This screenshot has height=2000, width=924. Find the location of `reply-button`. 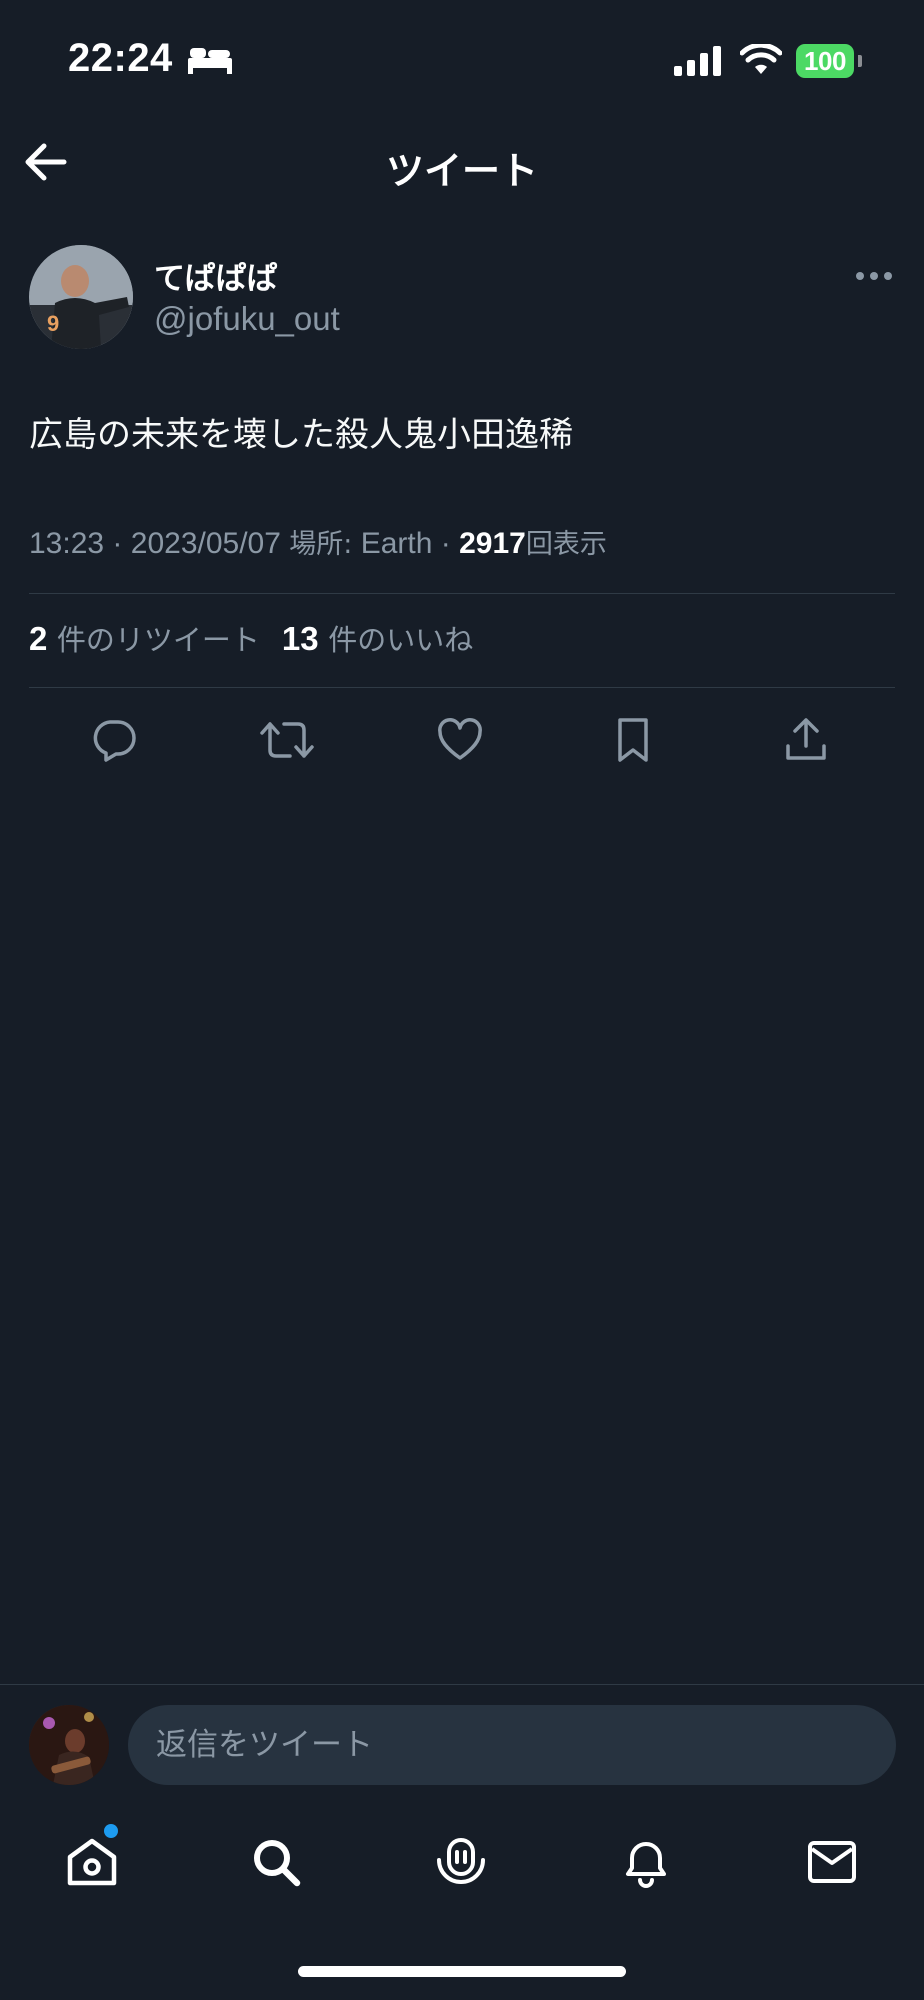

reply-button is located at coordinates (114, 740).